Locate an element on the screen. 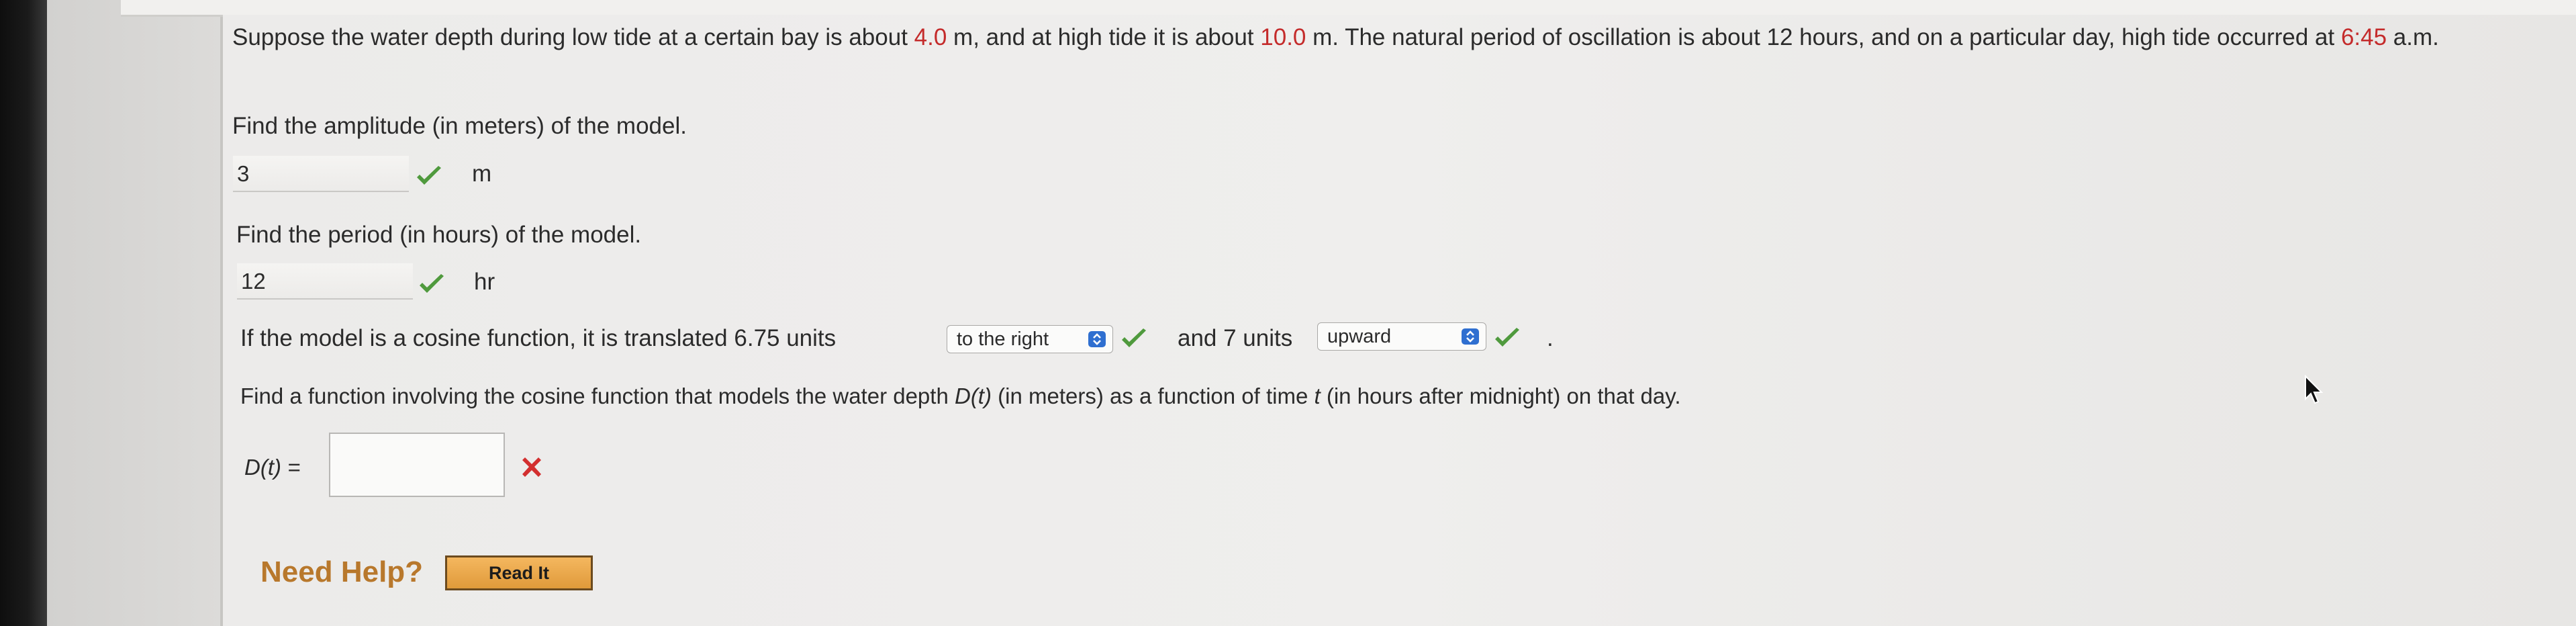 This screenshot has width=2576, height=626. period-prompt: Find the period (in hours) of the model. is located at coordinates (439, 235).